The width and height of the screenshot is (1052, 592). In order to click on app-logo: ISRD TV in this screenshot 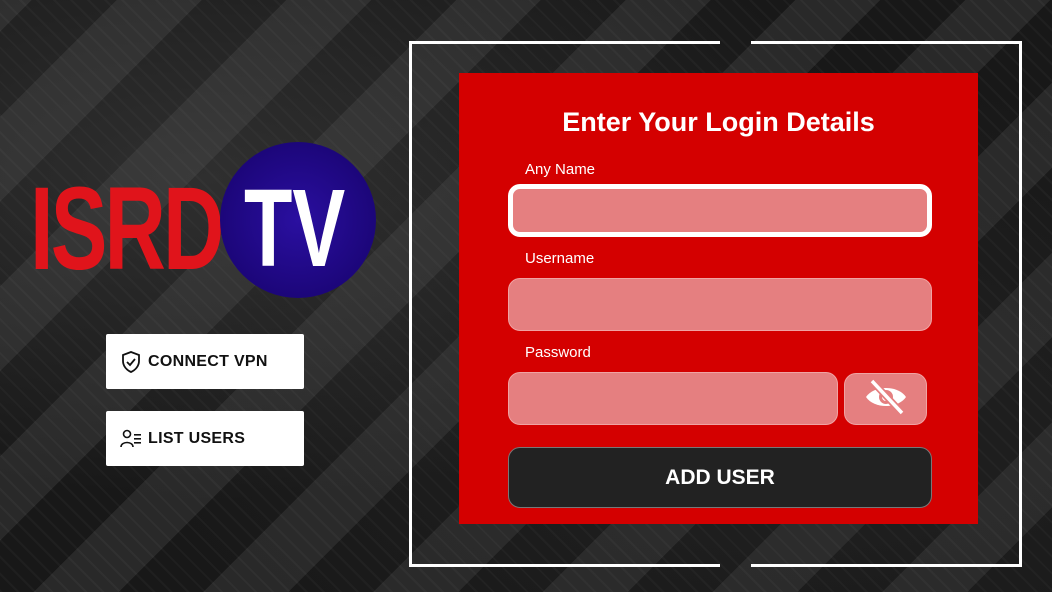, I will do `click(205, 222)`.